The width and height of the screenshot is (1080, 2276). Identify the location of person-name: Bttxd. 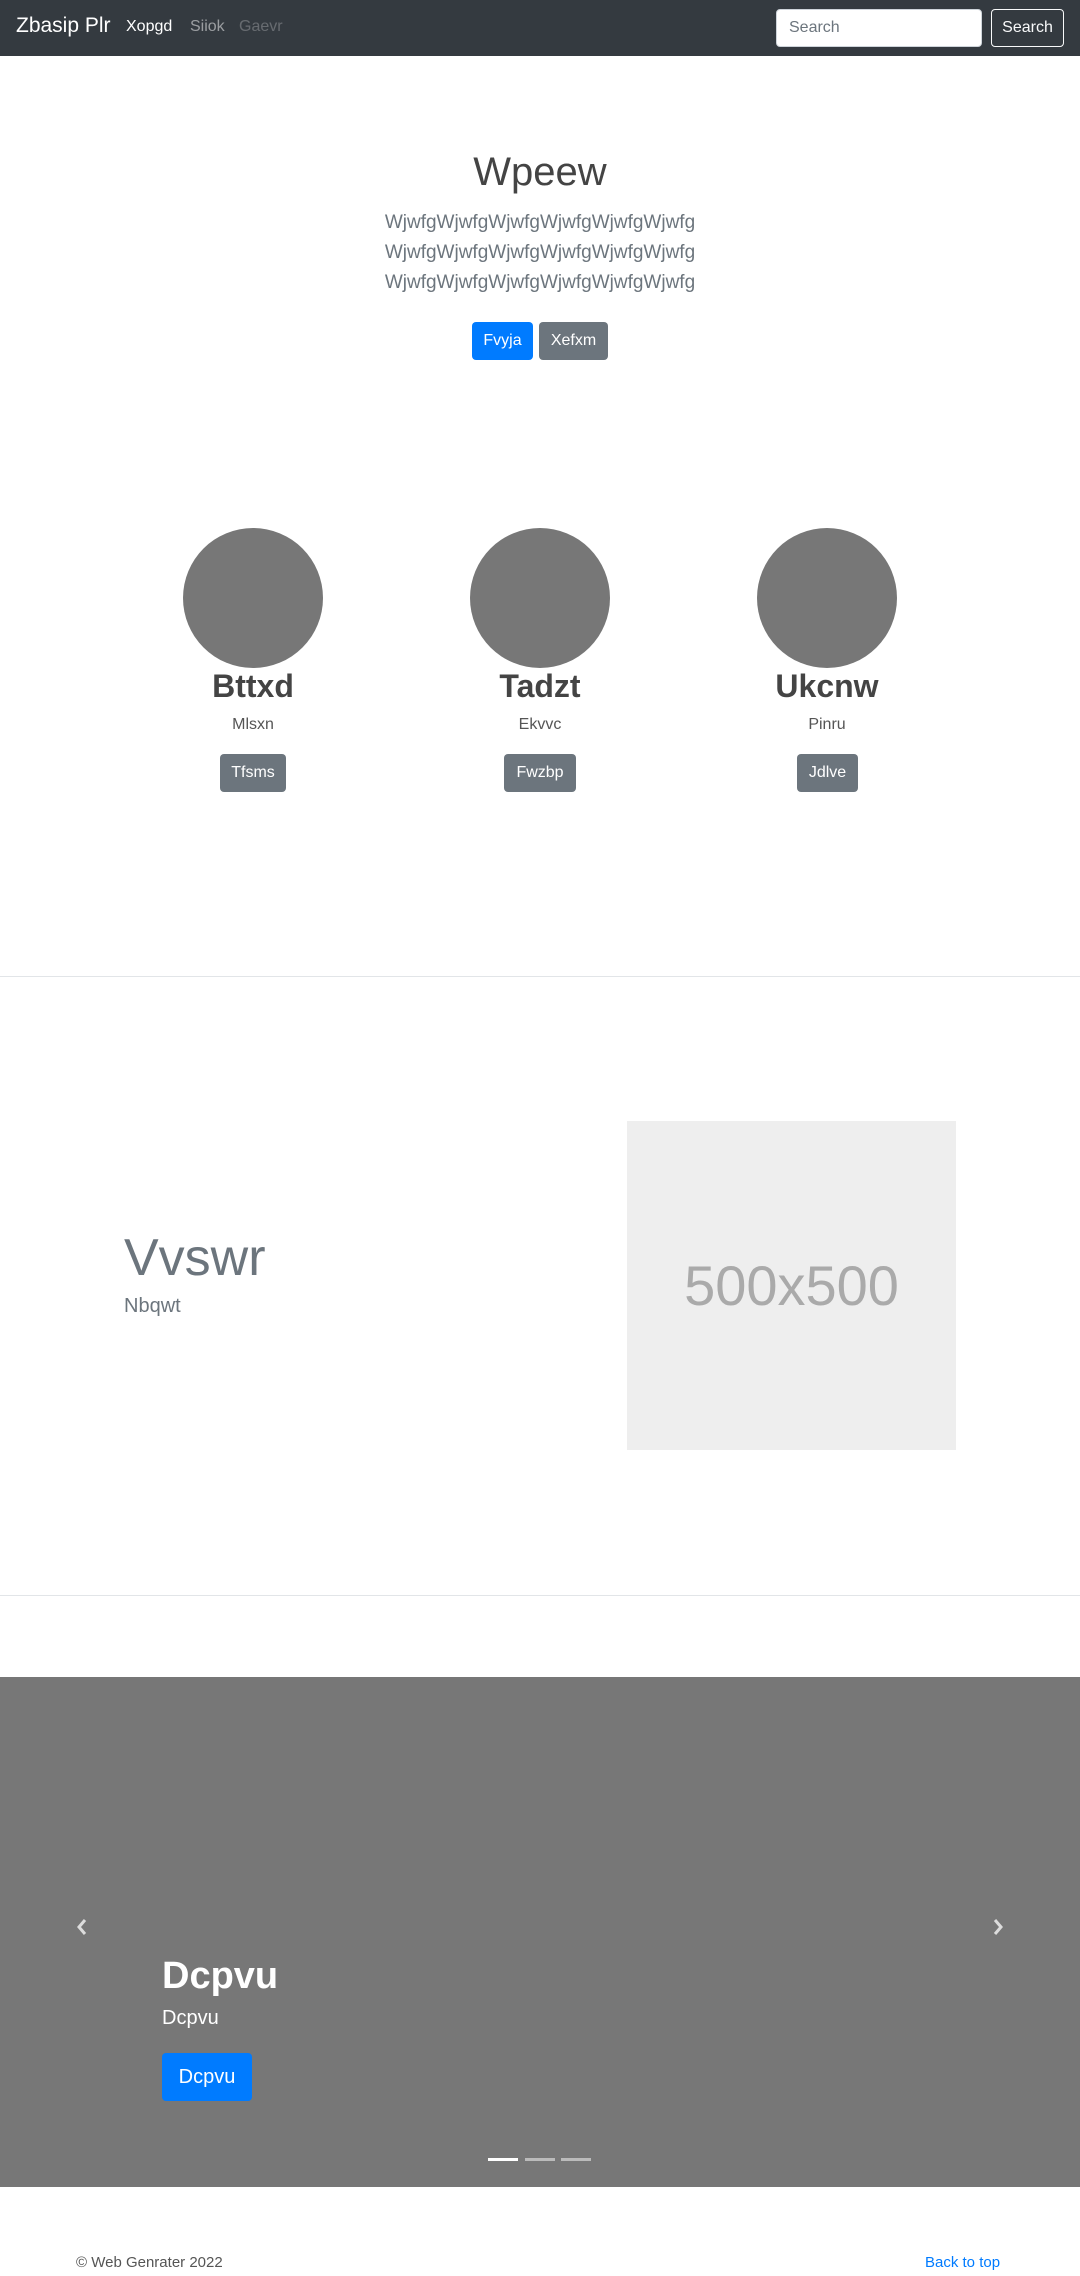
(253, 686).